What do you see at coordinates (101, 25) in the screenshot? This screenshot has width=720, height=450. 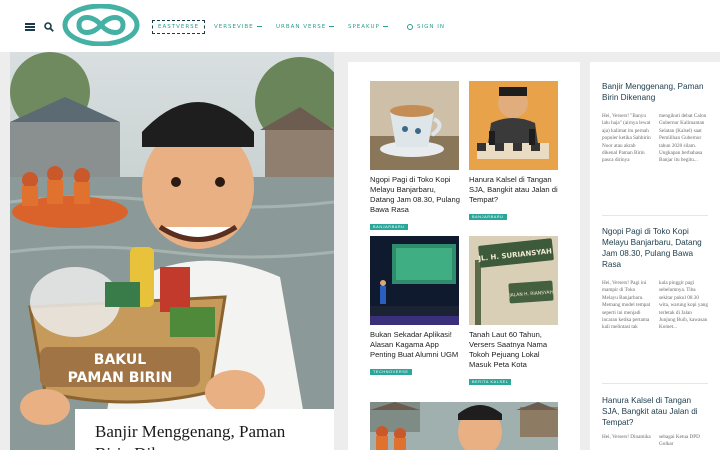 I see `site-logo` at bounding box center [101, 25].